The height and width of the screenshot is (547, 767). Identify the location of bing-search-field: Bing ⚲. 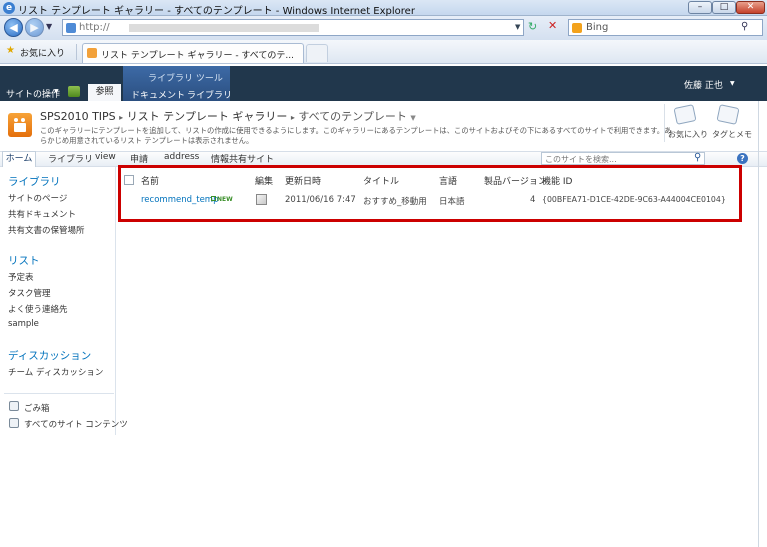
(665, 27).